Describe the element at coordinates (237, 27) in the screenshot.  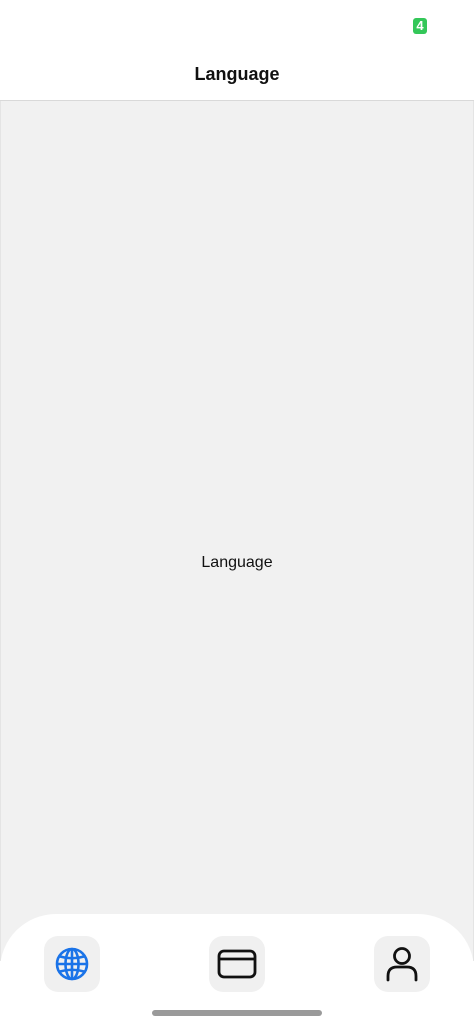
I see `status-bar: 4` at that location.